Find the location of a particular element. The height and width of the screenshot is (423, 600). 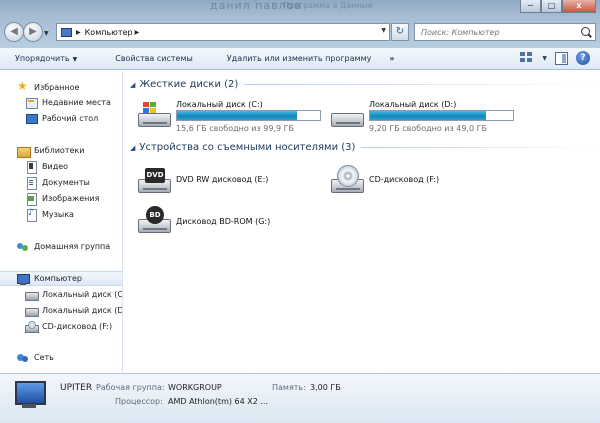

sidebar-item-label: Сеть is located at coordinates (44, 357).